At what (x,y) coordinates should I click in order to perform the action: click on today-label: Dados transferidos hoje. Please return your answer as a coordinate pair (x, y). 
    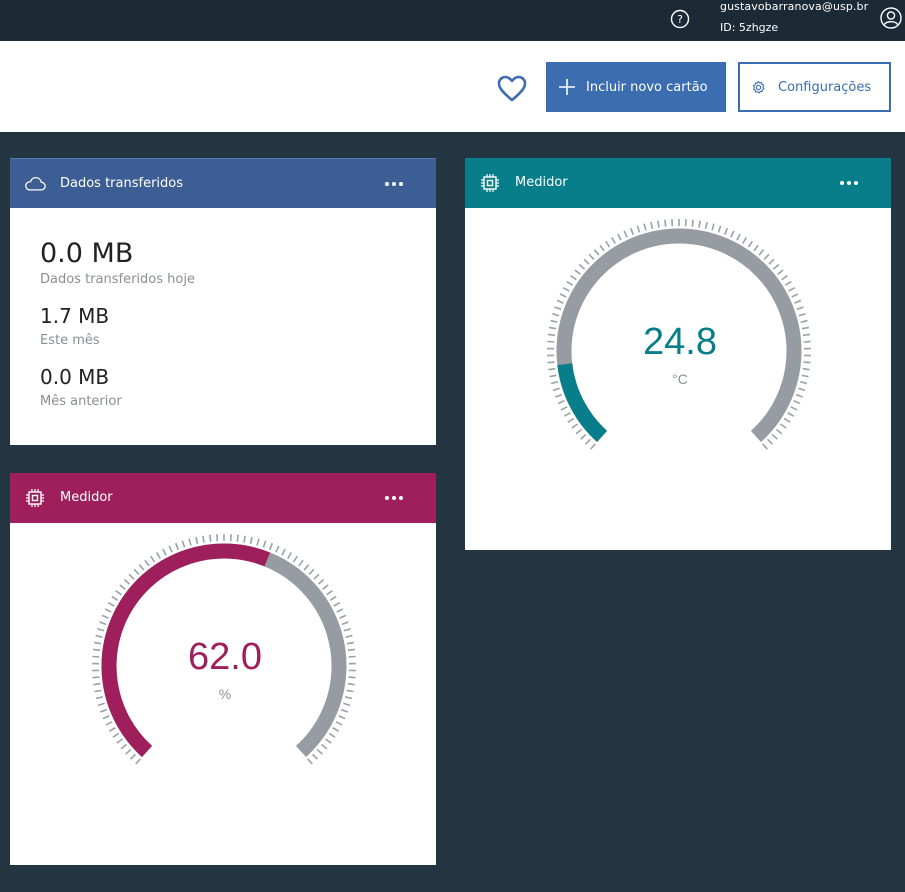
    Looking at the image, I should click on (117, 279).